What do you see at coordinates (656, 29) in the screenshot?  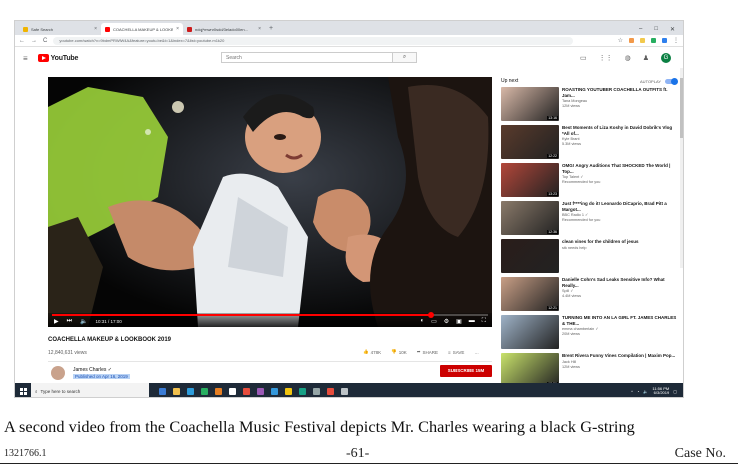 I see `maximize-button: □` at bounding box center [656, 29].